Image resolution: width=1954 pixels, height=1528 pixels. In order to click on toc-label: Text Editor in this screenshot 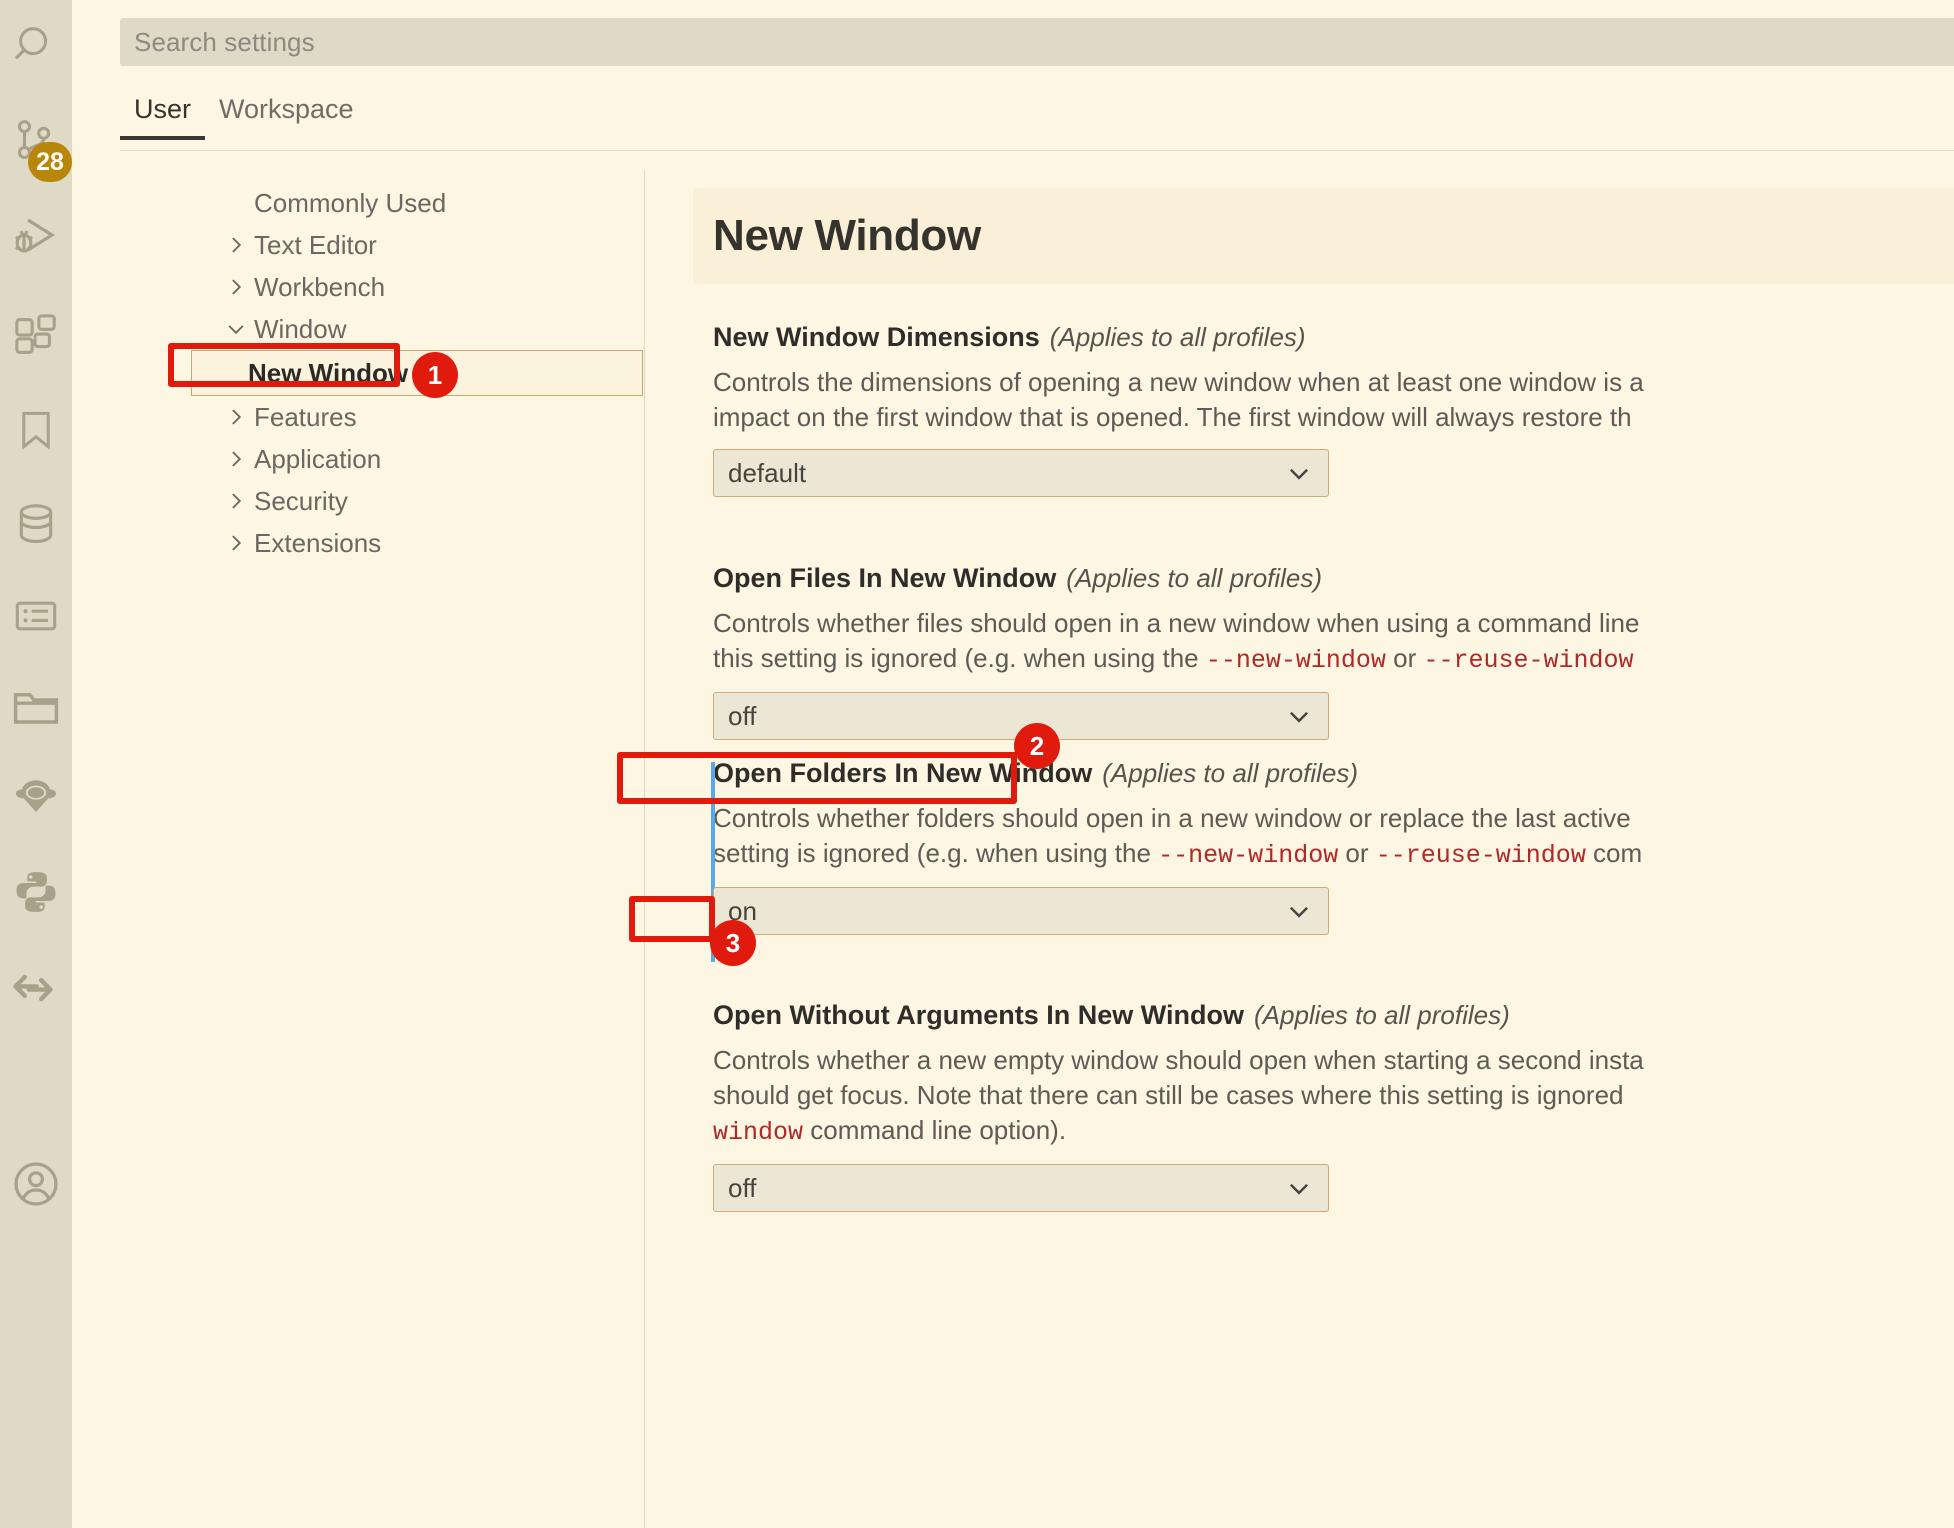, I will do `click(315, 244)`.